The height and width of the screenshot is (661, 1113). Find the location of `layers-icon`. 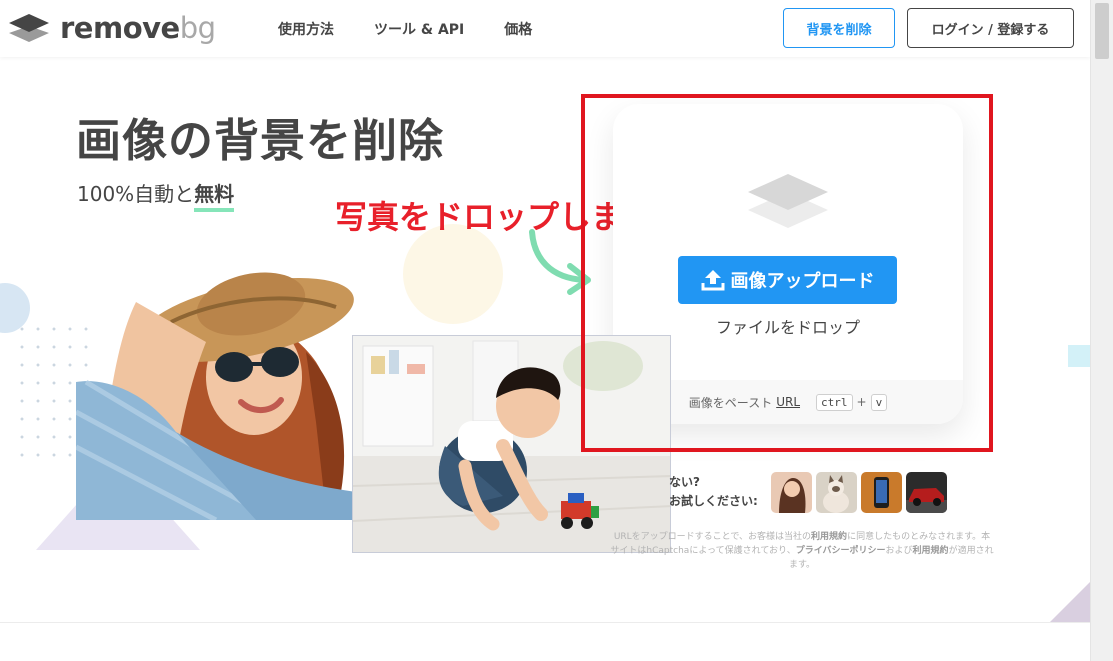

layers-icon is located at coordinates (788, 201).